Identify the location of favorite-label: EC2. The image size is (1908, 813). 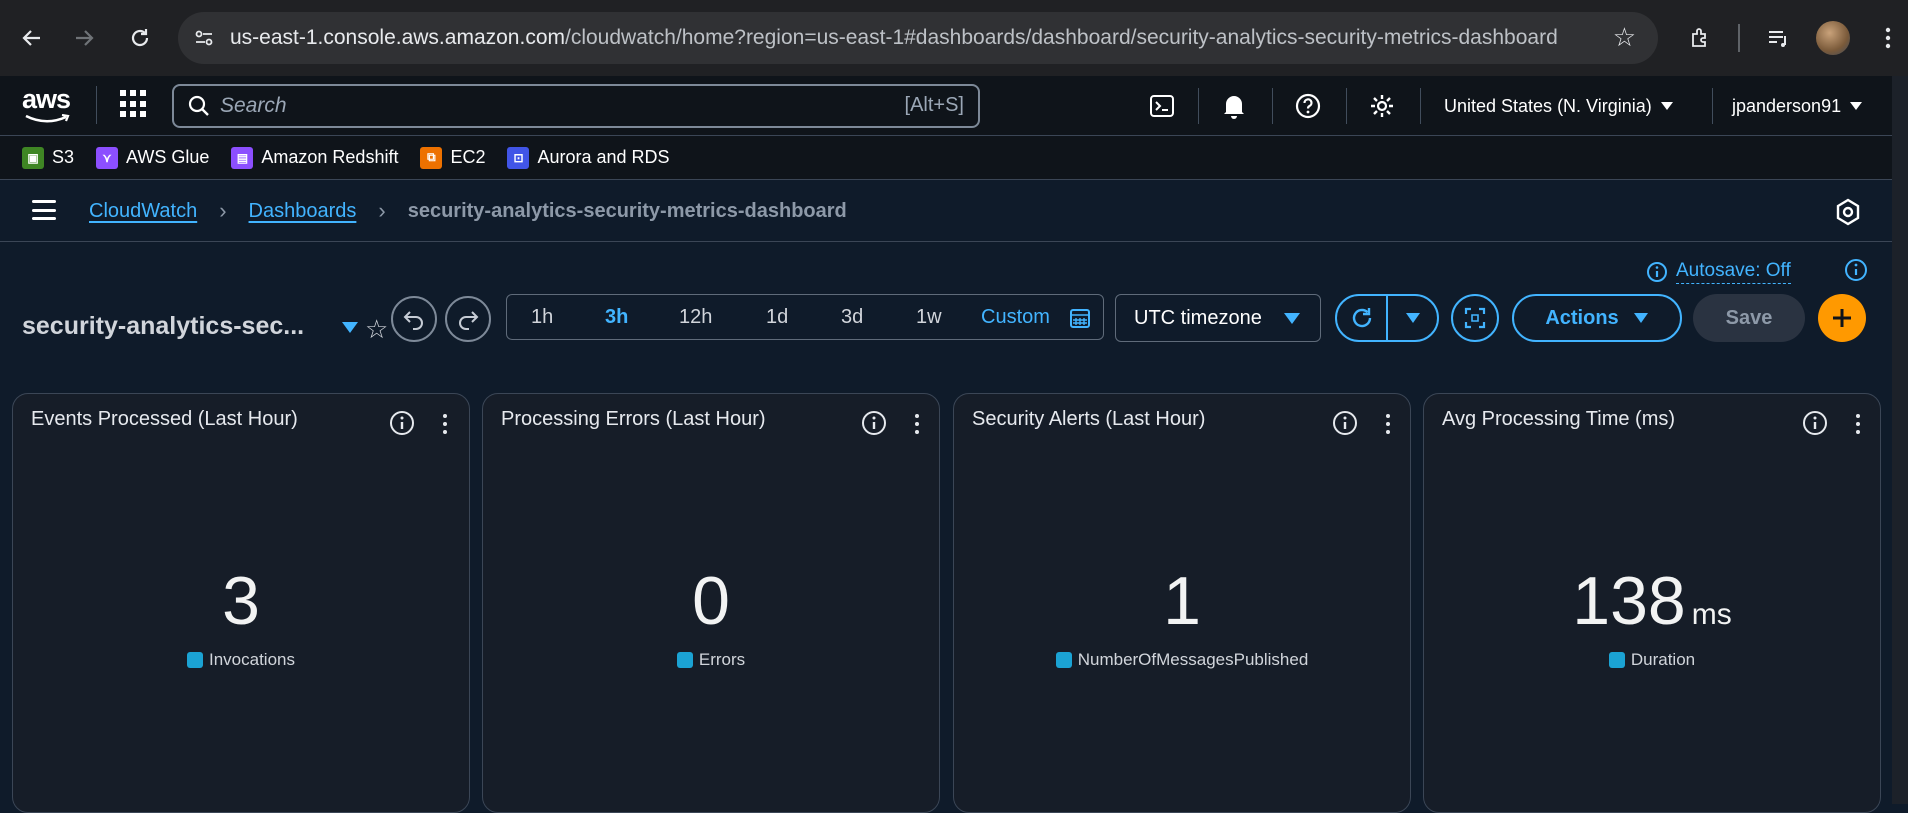
(468, 157).